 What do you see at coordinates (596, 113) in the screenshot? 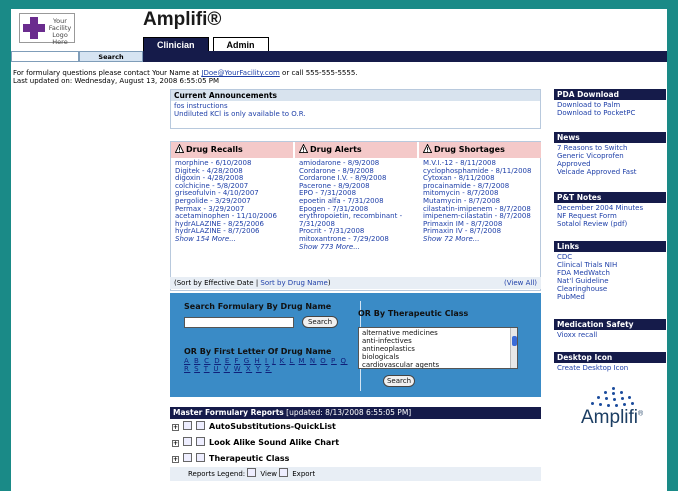
I see `download-pocketpc-link: Download to PocketPC` at bounding box center [596, 113].